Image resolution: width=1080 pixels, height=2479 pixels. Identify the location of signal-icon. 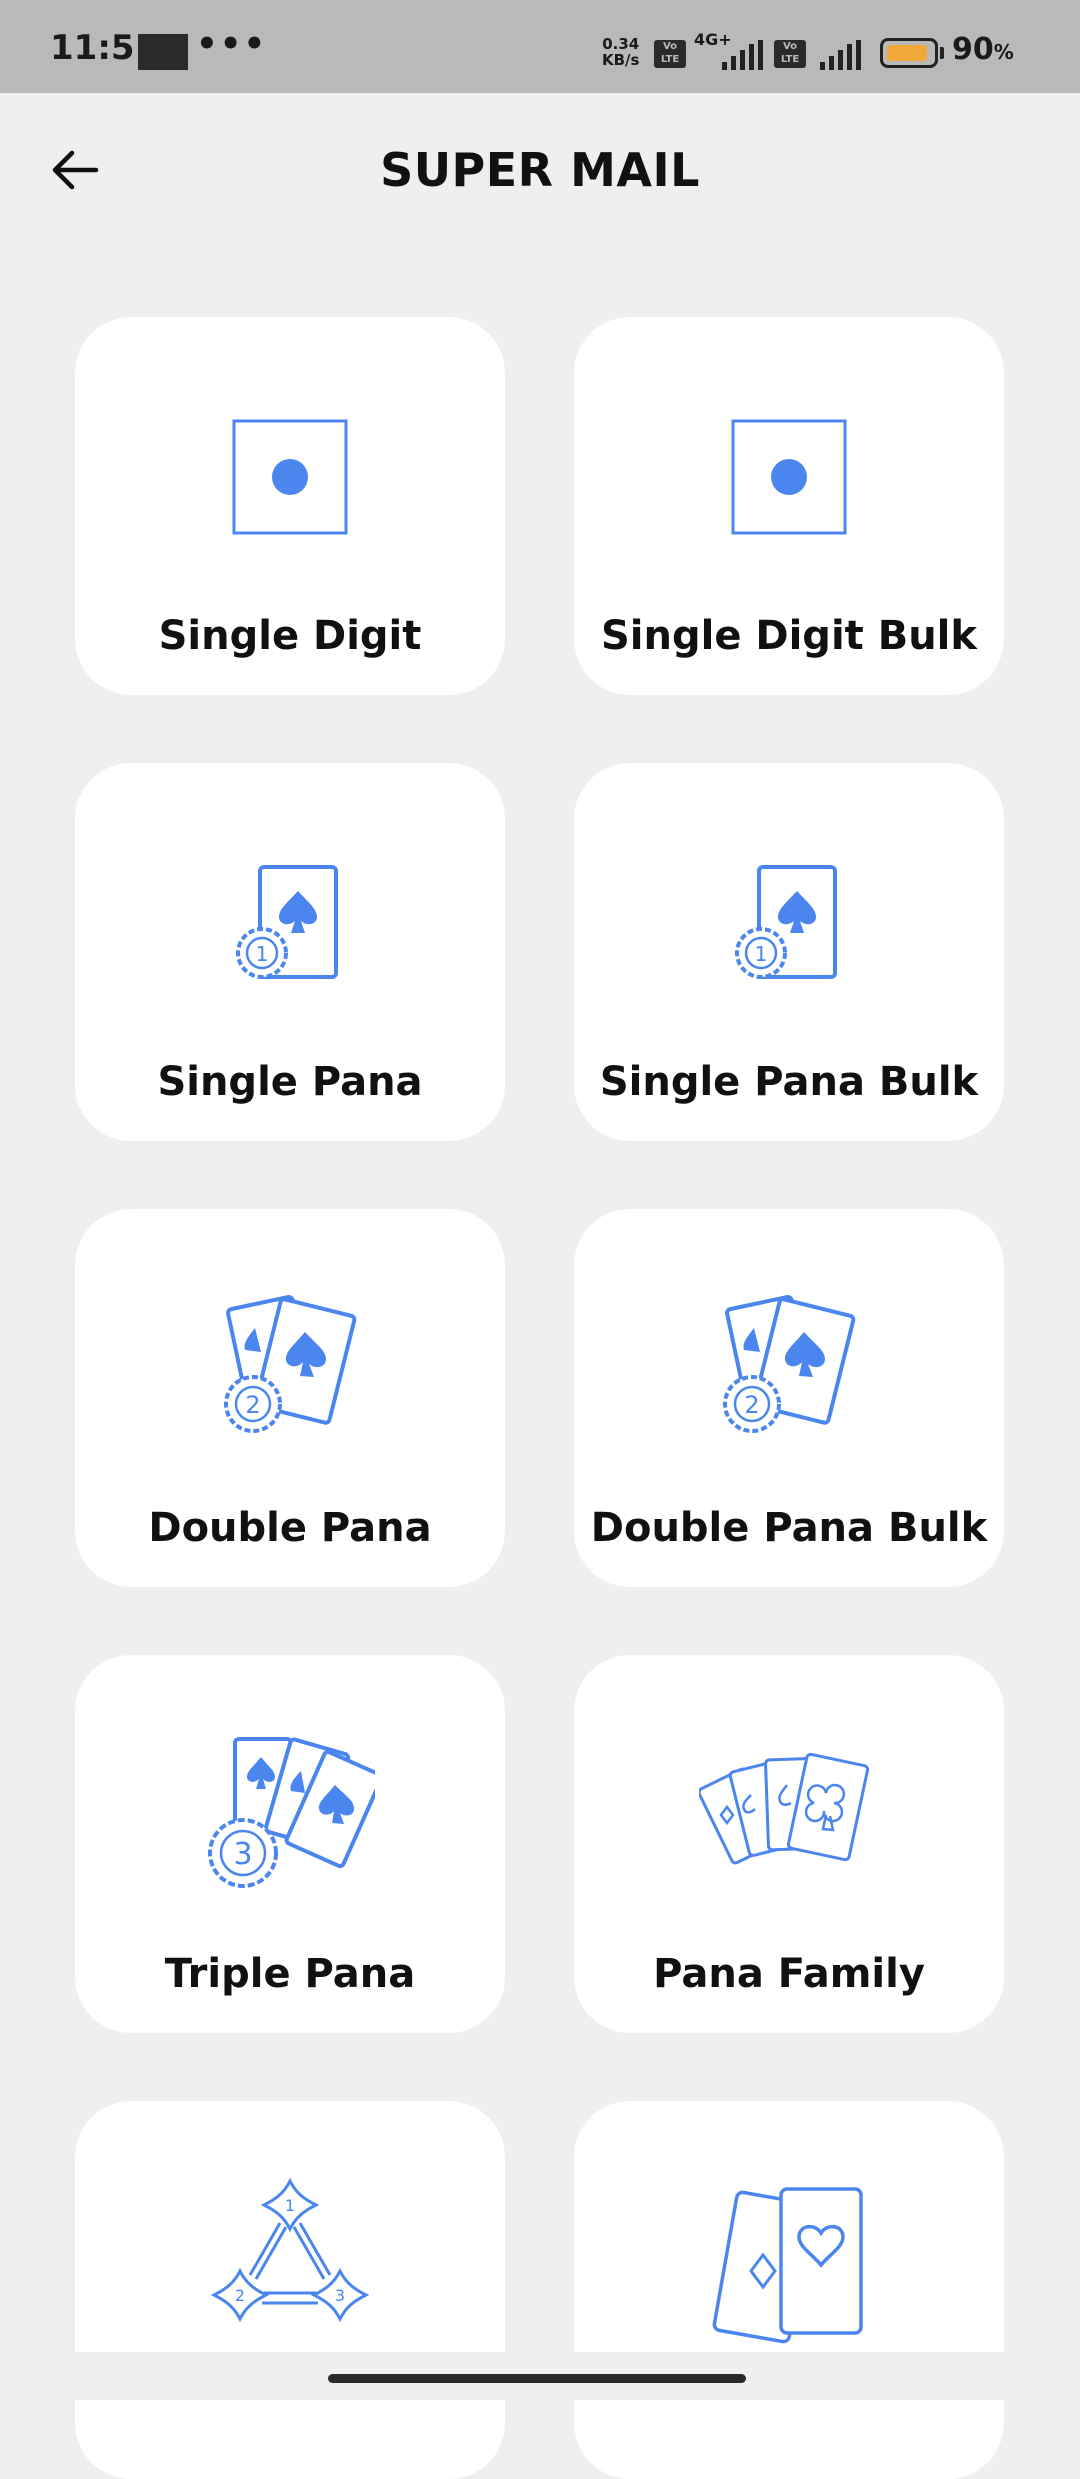
(742, 55).